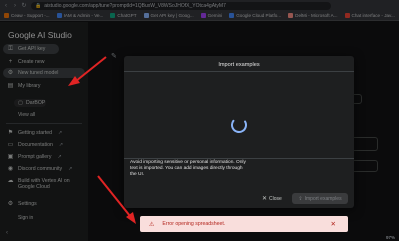 This screenshot has width=399, height=241. Describe the element at coordinates (152, 224) in the screenshot. I see `warning-icon: ⚠` at that location.